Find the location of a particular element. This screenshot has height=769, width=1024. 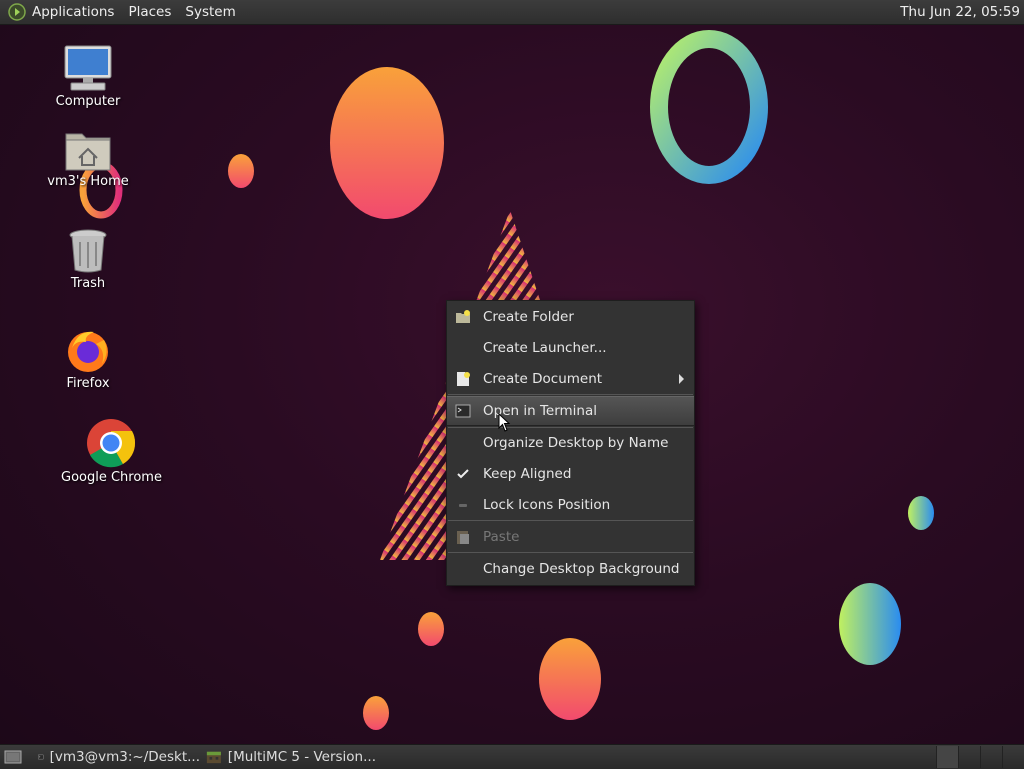

menu-item-change-background: Change Desktop Background is located at coordinates (570, 569).